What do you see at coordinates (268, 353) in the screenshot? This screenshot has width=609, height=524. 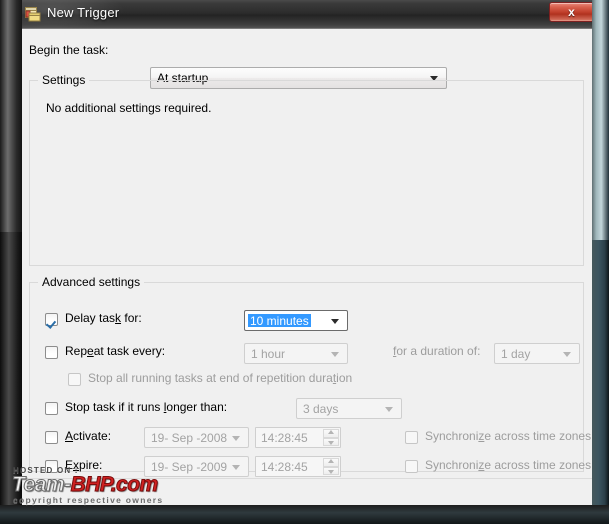 I see `repeat-interval-value: 1 hour` at bounding box center [268, 353].